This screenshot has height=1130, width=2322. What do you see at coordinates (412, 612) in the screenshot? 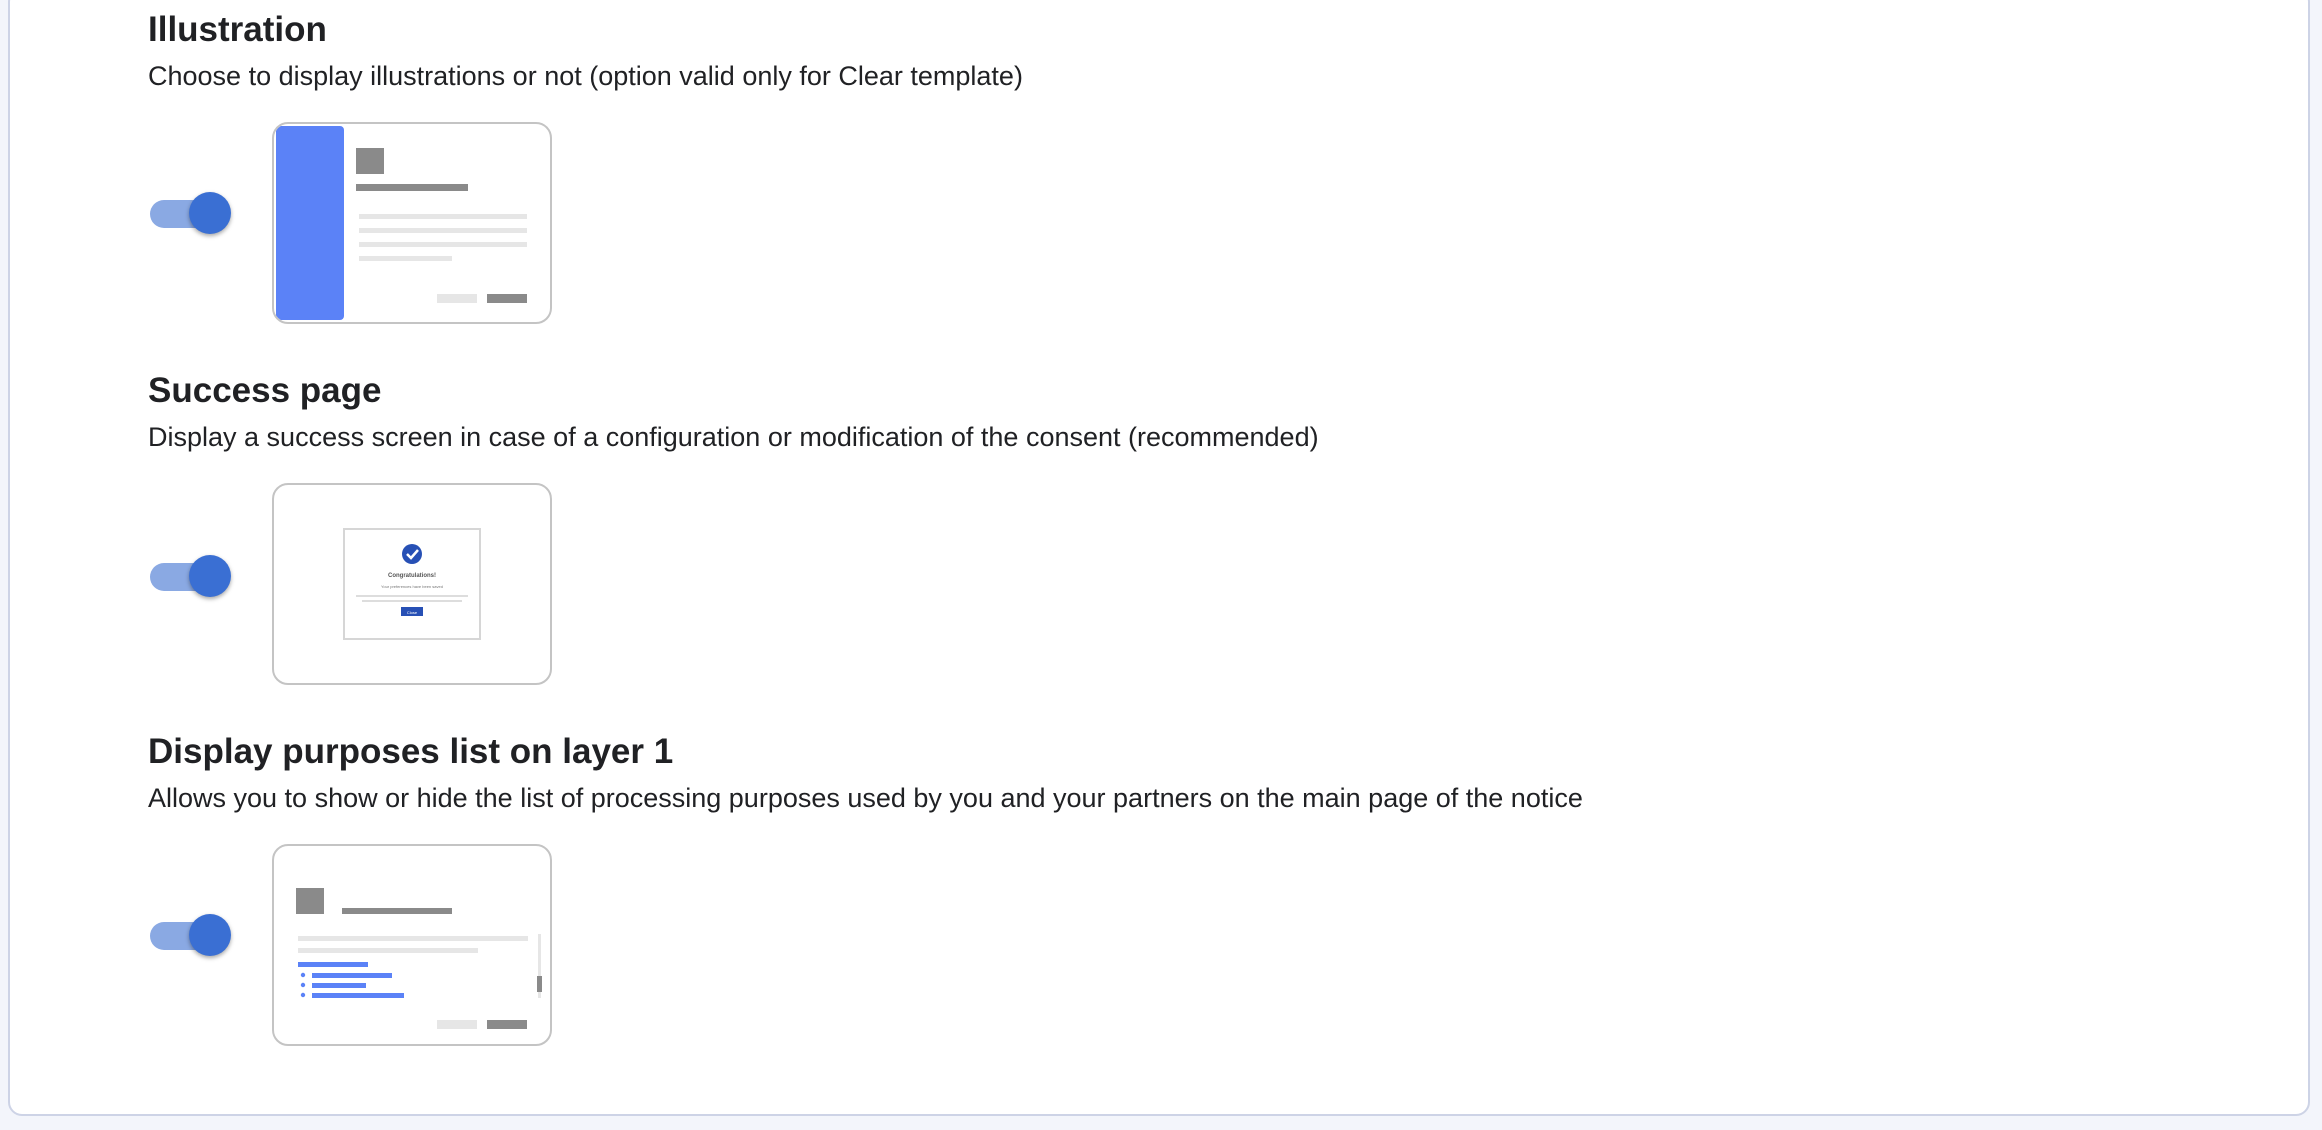
I see `success-preview-button: Close` at bounding box center [412, 612].